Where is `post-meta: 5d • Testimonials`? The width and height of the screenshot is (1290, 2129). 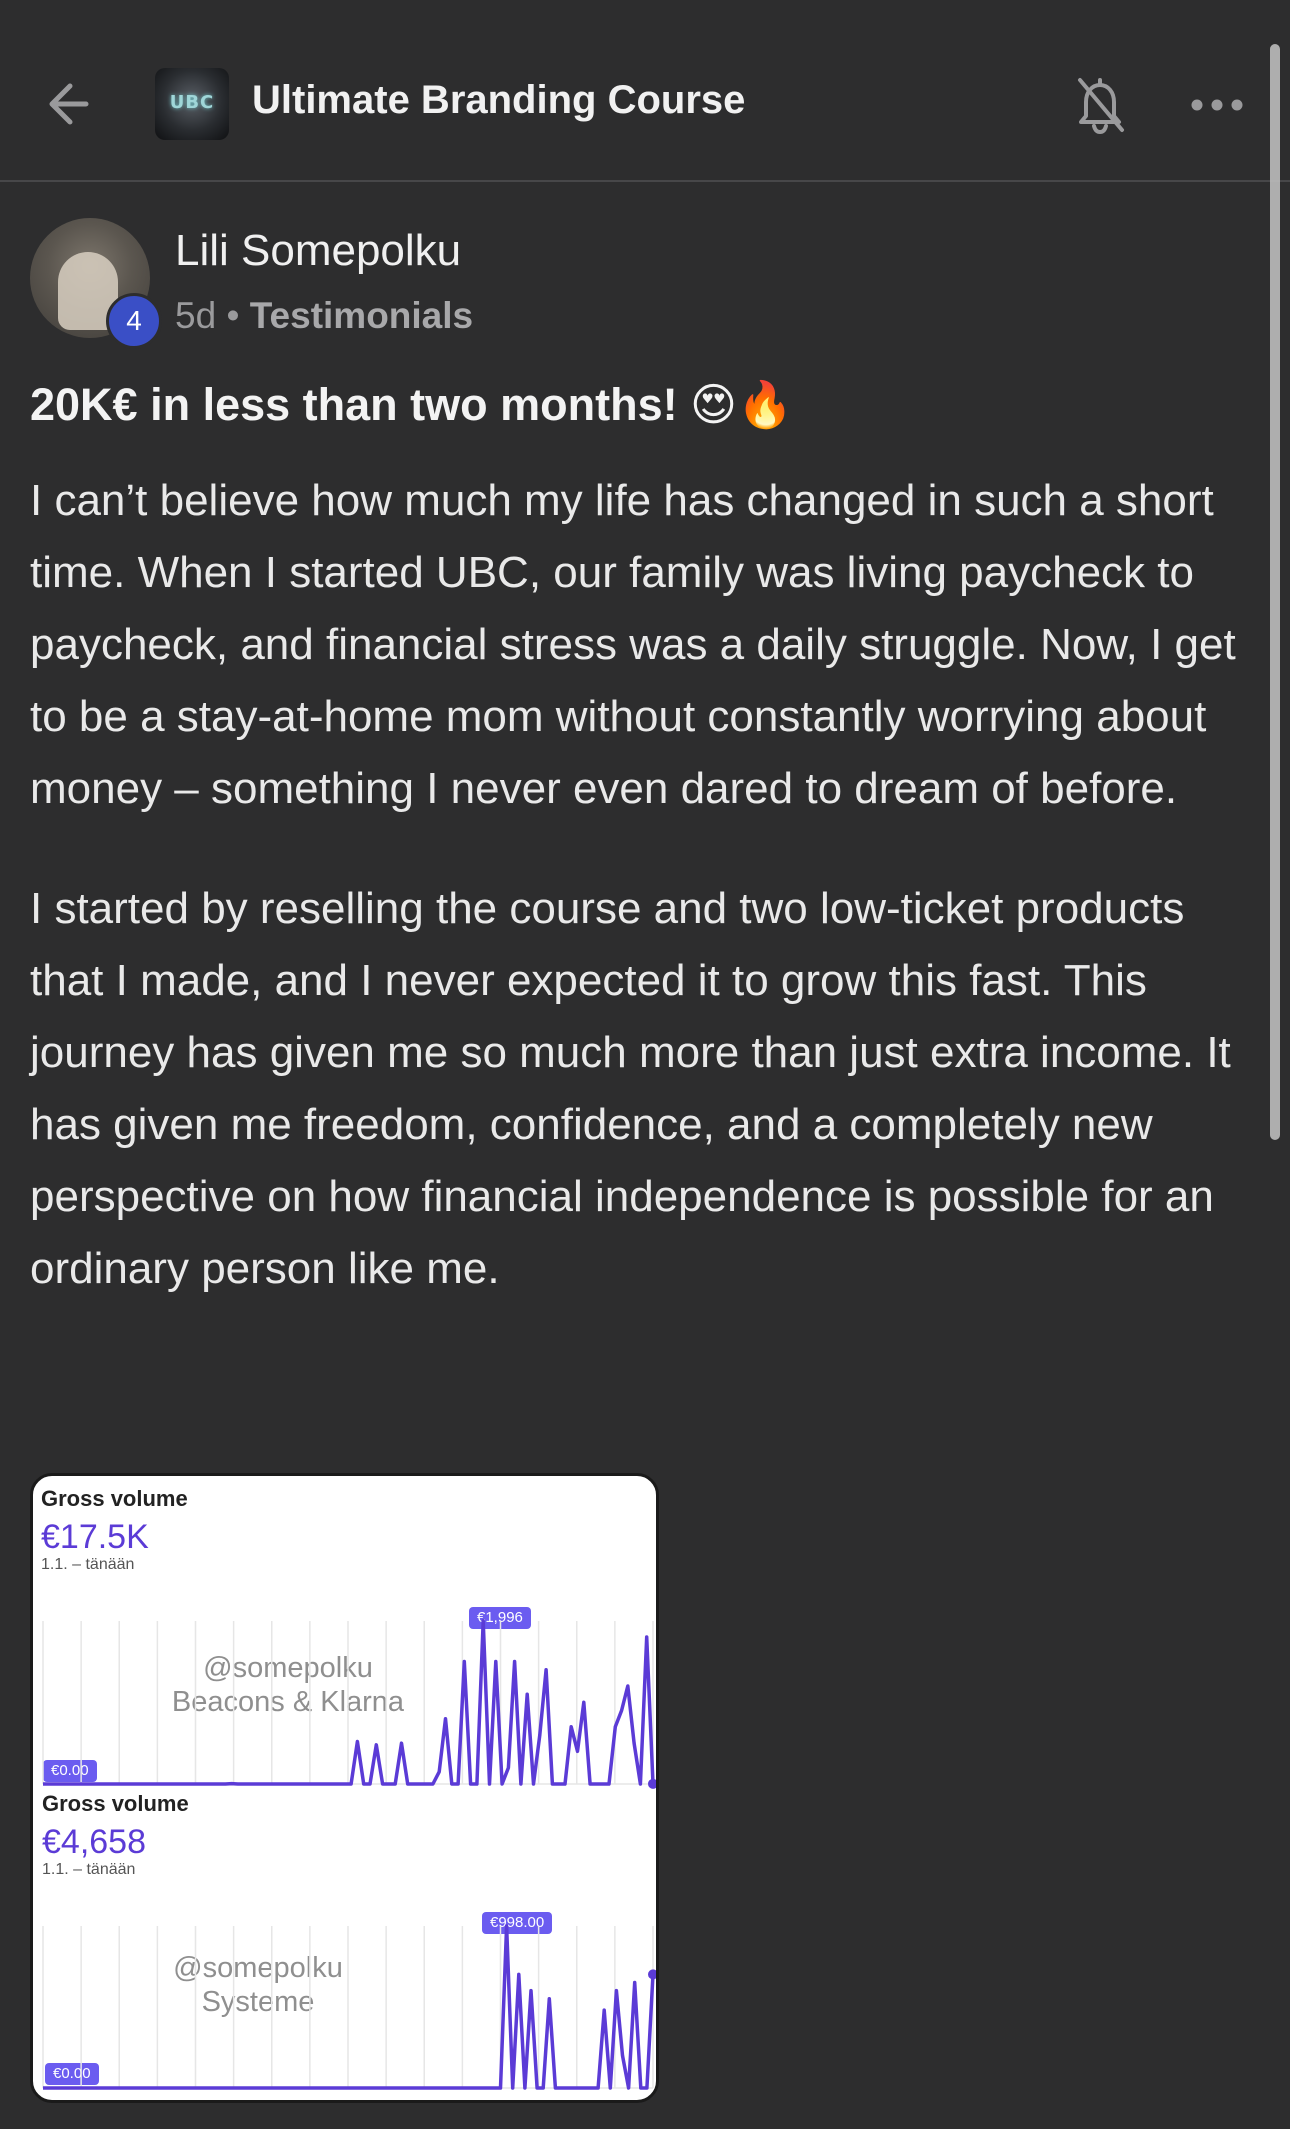
post-meta: 5d • Testimonials is located at coordinates (324, 316).